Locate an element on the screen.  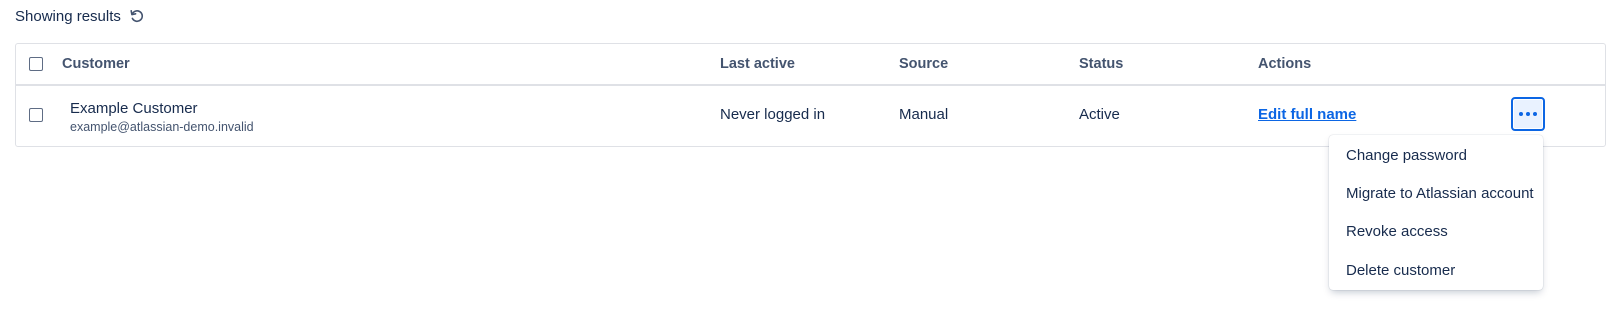
more-icon is located at coordinates (1528, 114).